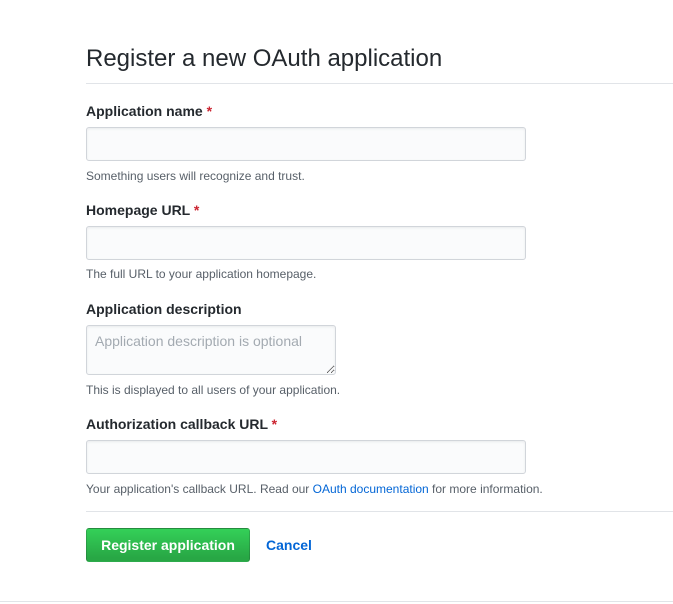  Describe the element at coordinates (379, 83) in the screenshot. I see `title-divider` at that location.